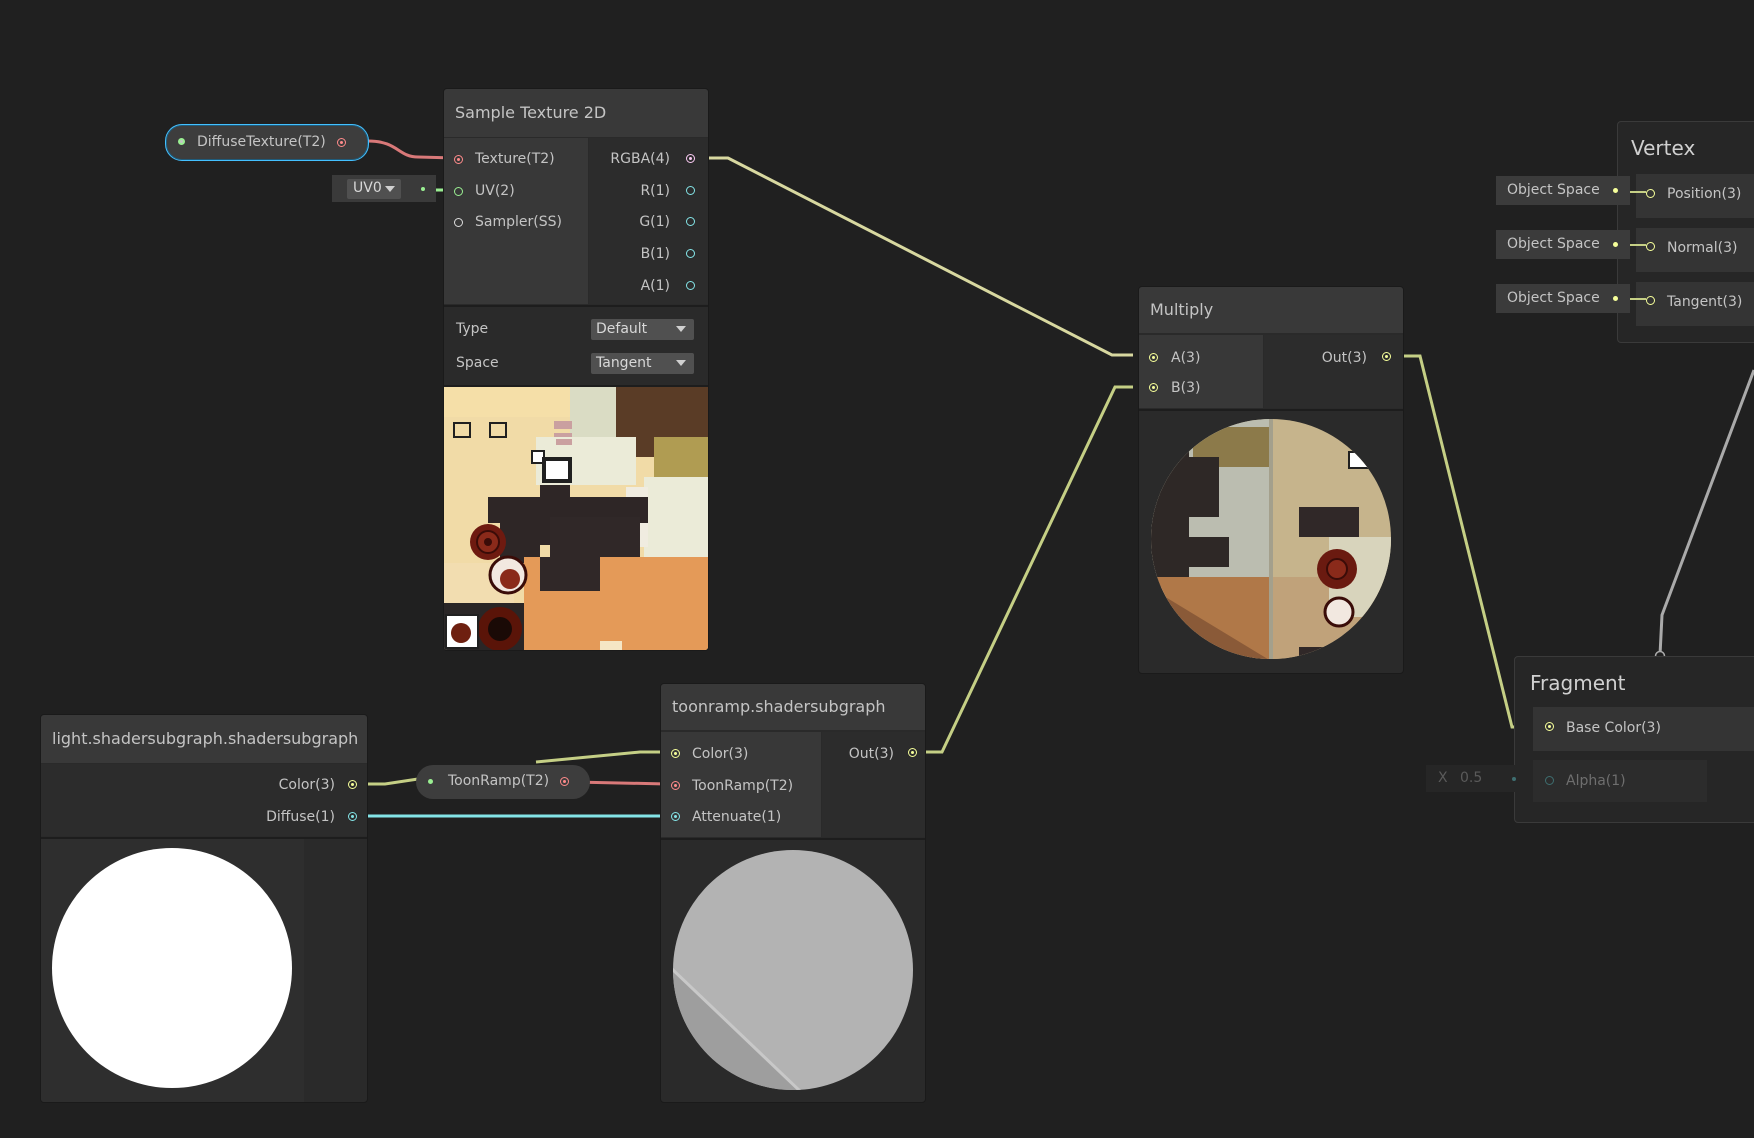  I want to click on sampler-input-port, so click(458, 222).